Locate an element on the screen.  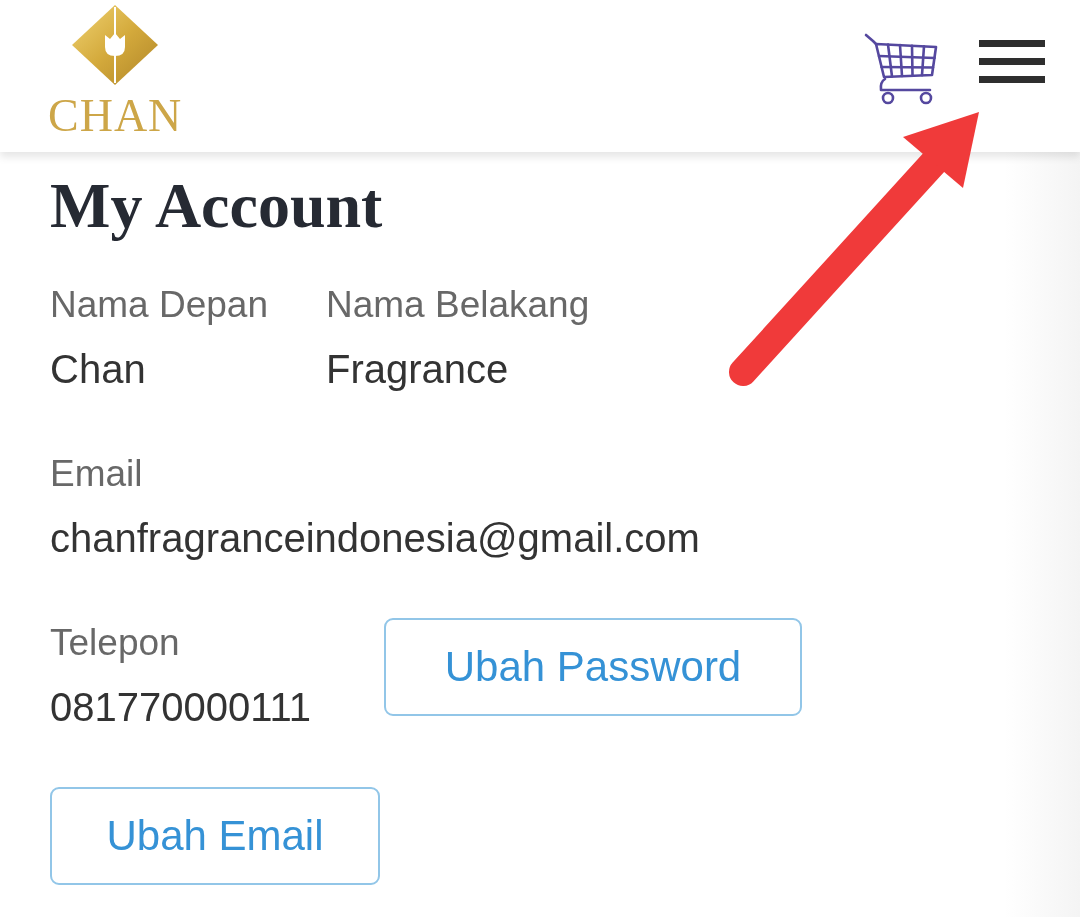
field-value: 081770000111 is located at coordinates (180, 707).